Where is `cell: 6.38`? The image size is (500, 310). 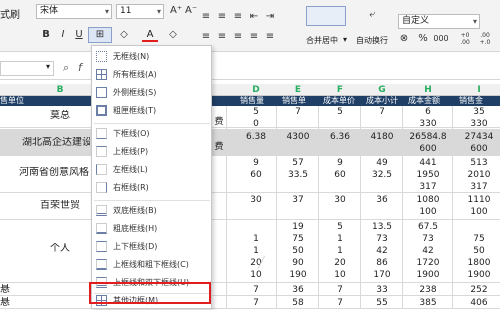 cell: 6.38 is located at coordinates (256, 137).